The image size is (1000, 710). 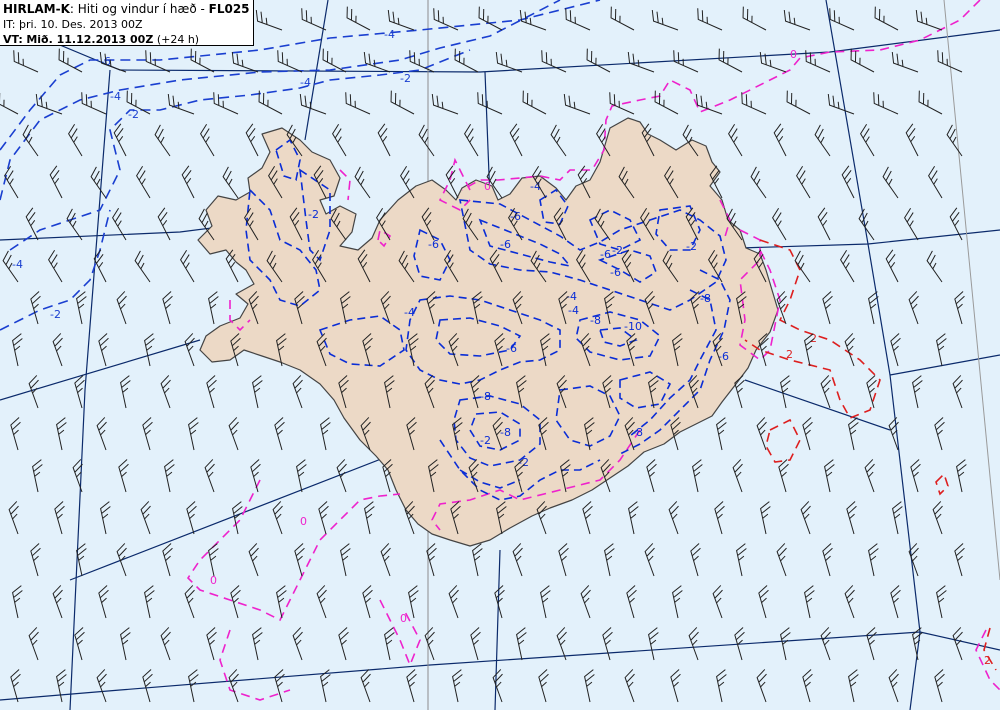 I want to click on header-line-valid-time: VT: Mið. 11.12.2013 00Z (+24 h), so click(x=126, y=39).